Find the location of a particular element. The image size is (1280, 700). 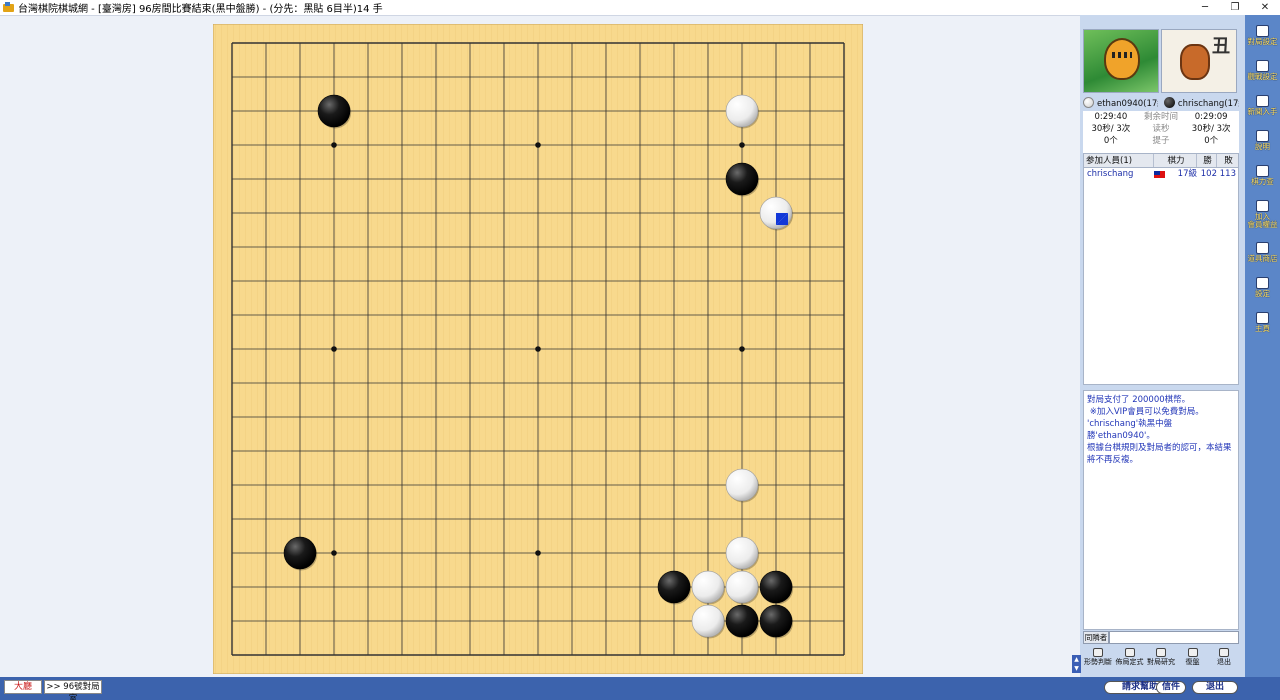

side-menu-items: 對局設定 觀戰設定 新聞入手 說明 棋力查 加入 會員權益 道具商店 設定 主頁 is located at coordinates (1262, 185).